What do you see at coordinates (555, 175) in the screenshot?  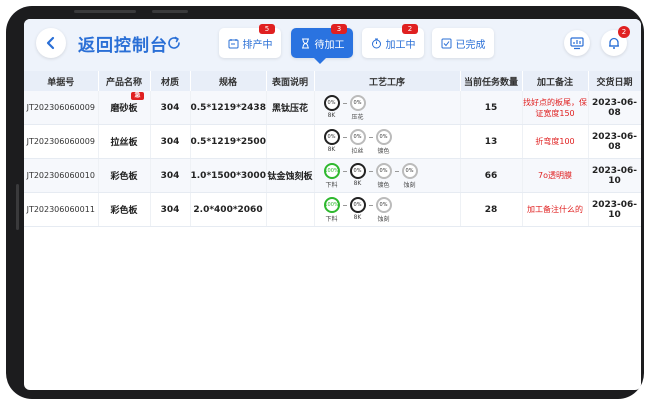 I see `note-cell: 7o透明膜` at bounding box center [555, 175].